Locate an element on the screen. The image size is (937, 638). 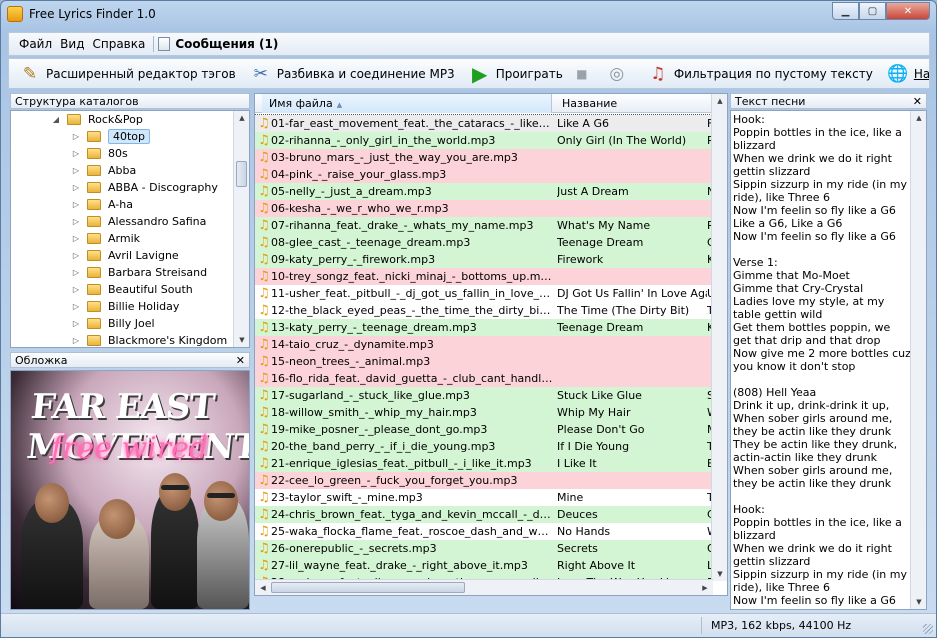
speaker-button: ◎ is located at coordinates (619, 74).